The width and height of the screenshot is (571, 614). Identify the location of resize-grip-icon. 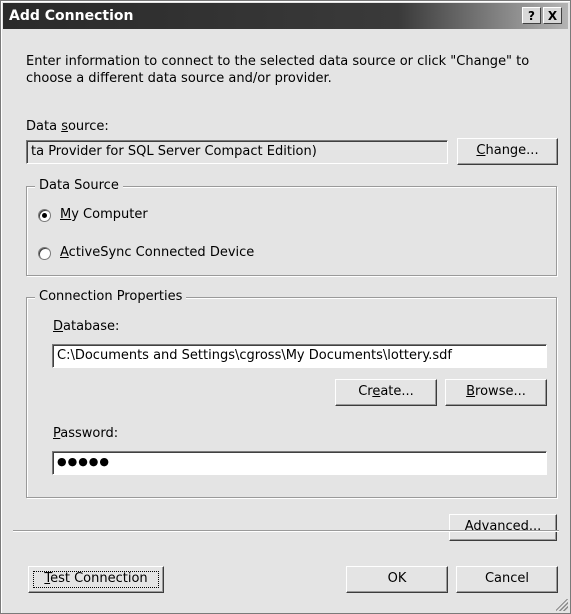
(562, 605).